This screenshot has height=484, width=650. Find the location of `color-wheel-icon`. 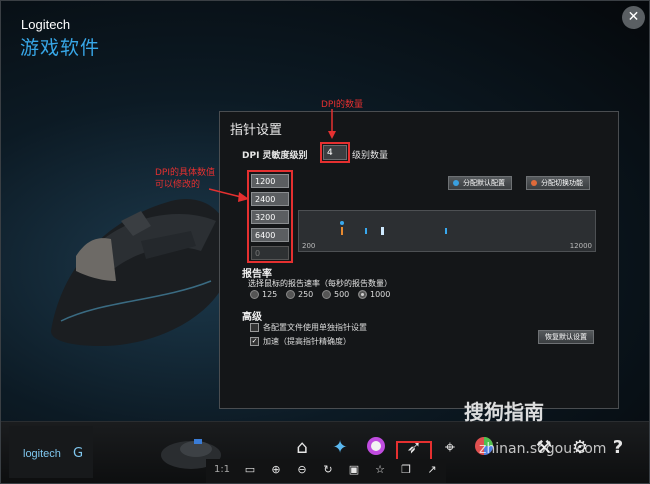

color-wheel-icon is located at coordinates (376, 446).